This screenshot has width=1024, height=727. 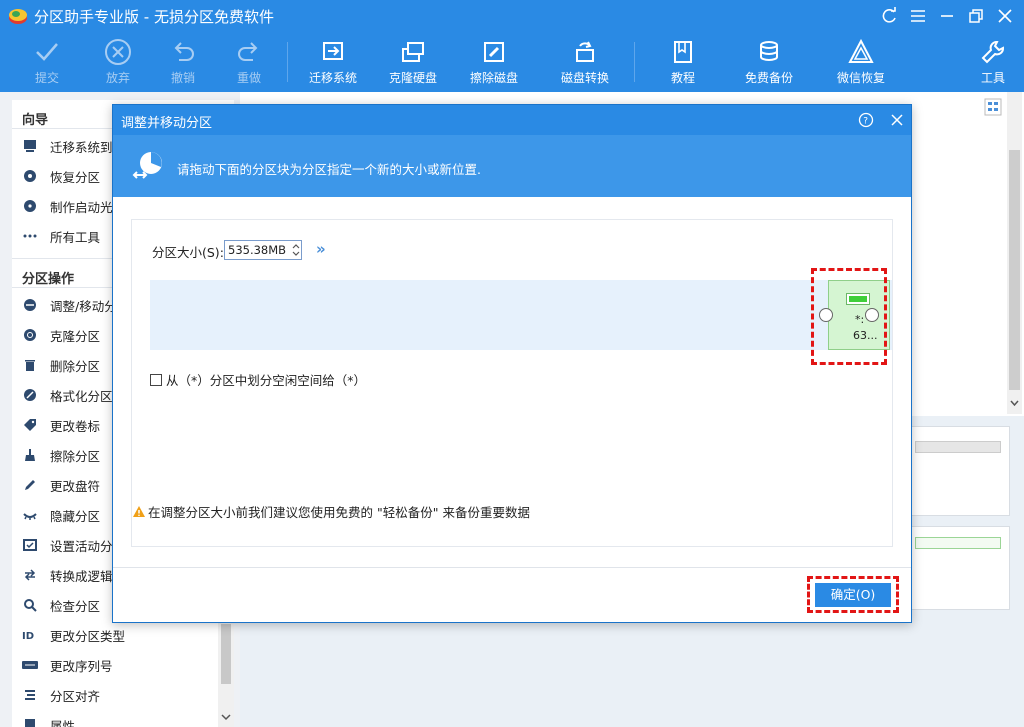 What do you see at coordinates (30, 665) in the screenshot?
I see `serial-number-icon` at bounding box center [30, 665].